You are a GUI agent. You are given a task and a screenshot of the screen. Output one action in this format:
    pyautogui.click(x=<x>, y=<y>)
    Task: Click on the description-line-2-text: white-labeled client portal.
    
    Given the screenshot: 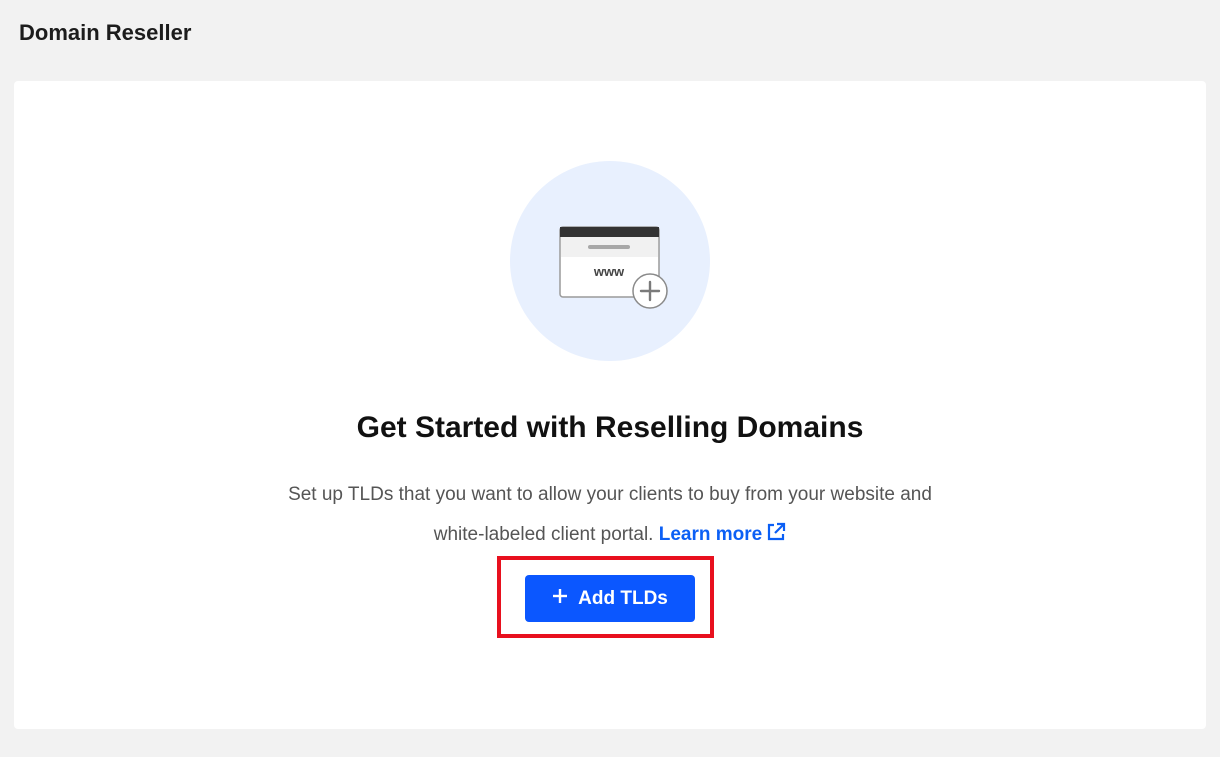 What is the action you would take?
    pyautogui.click(x=543, y=534)
    